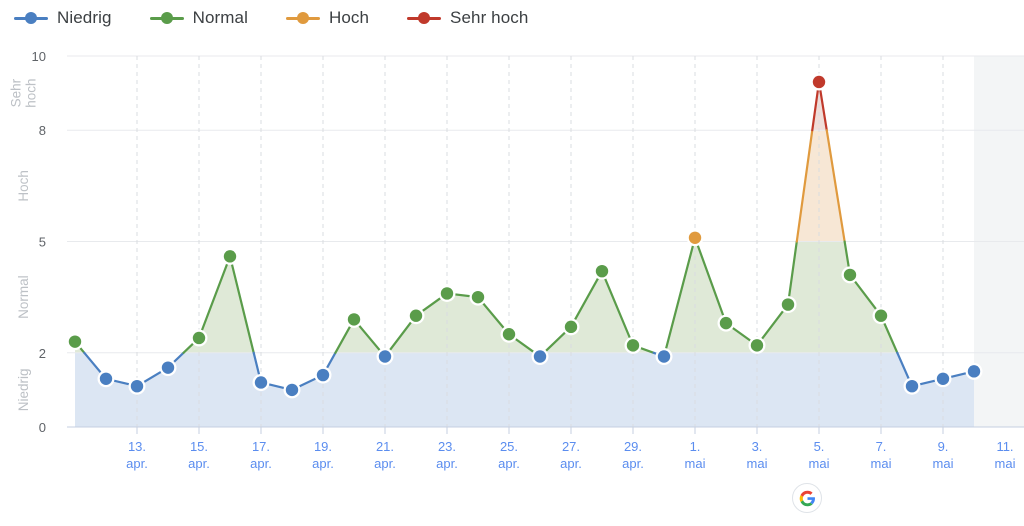 The image size is (1024, 526). I want to click on y-tick-label: 0, so click(42, 427).